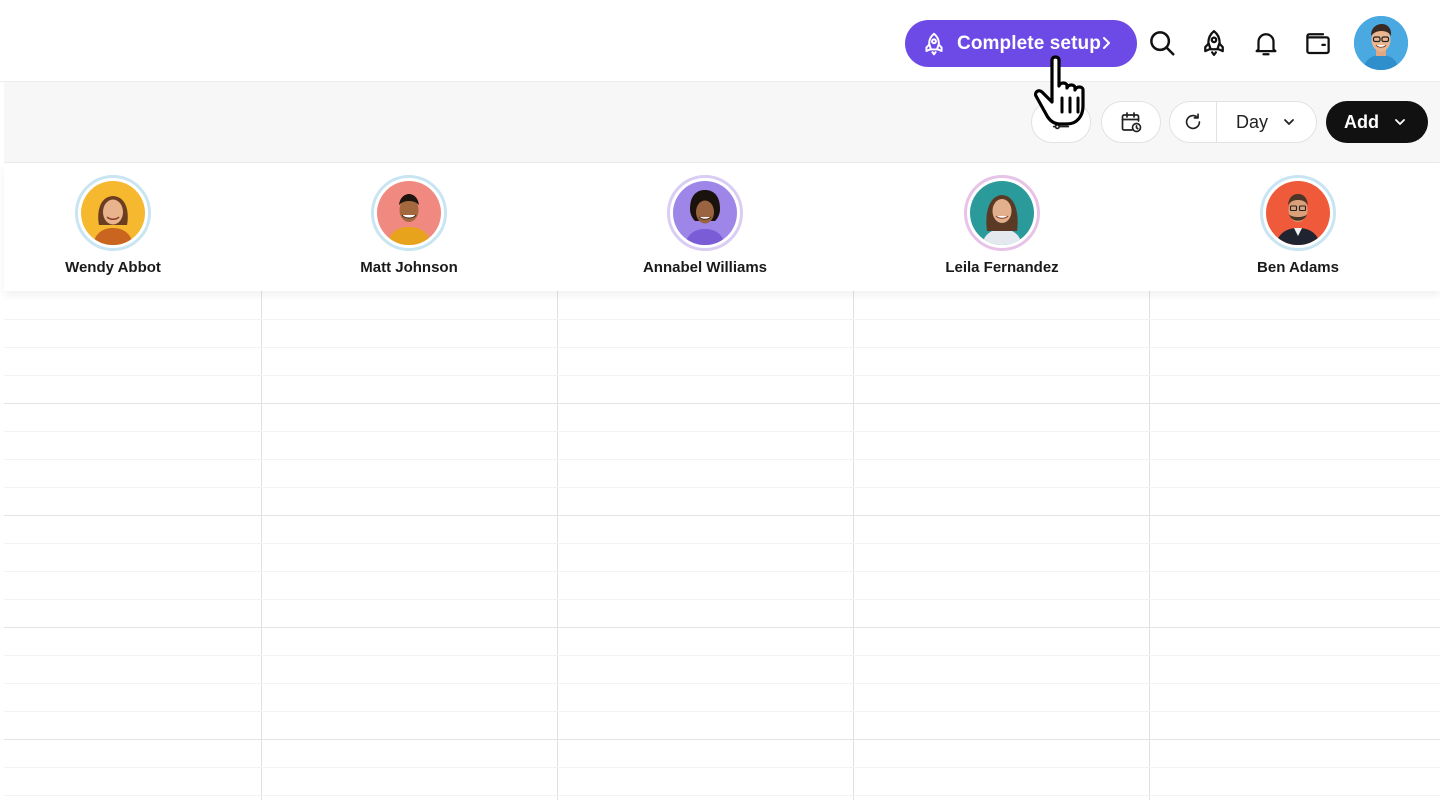 This screenshot has width=1440, height=800. What do you see at coordinates (1002, 267) in the screenshot?
I see `staff-name: Leila Fernandez` at bounding box center [1002, 267].